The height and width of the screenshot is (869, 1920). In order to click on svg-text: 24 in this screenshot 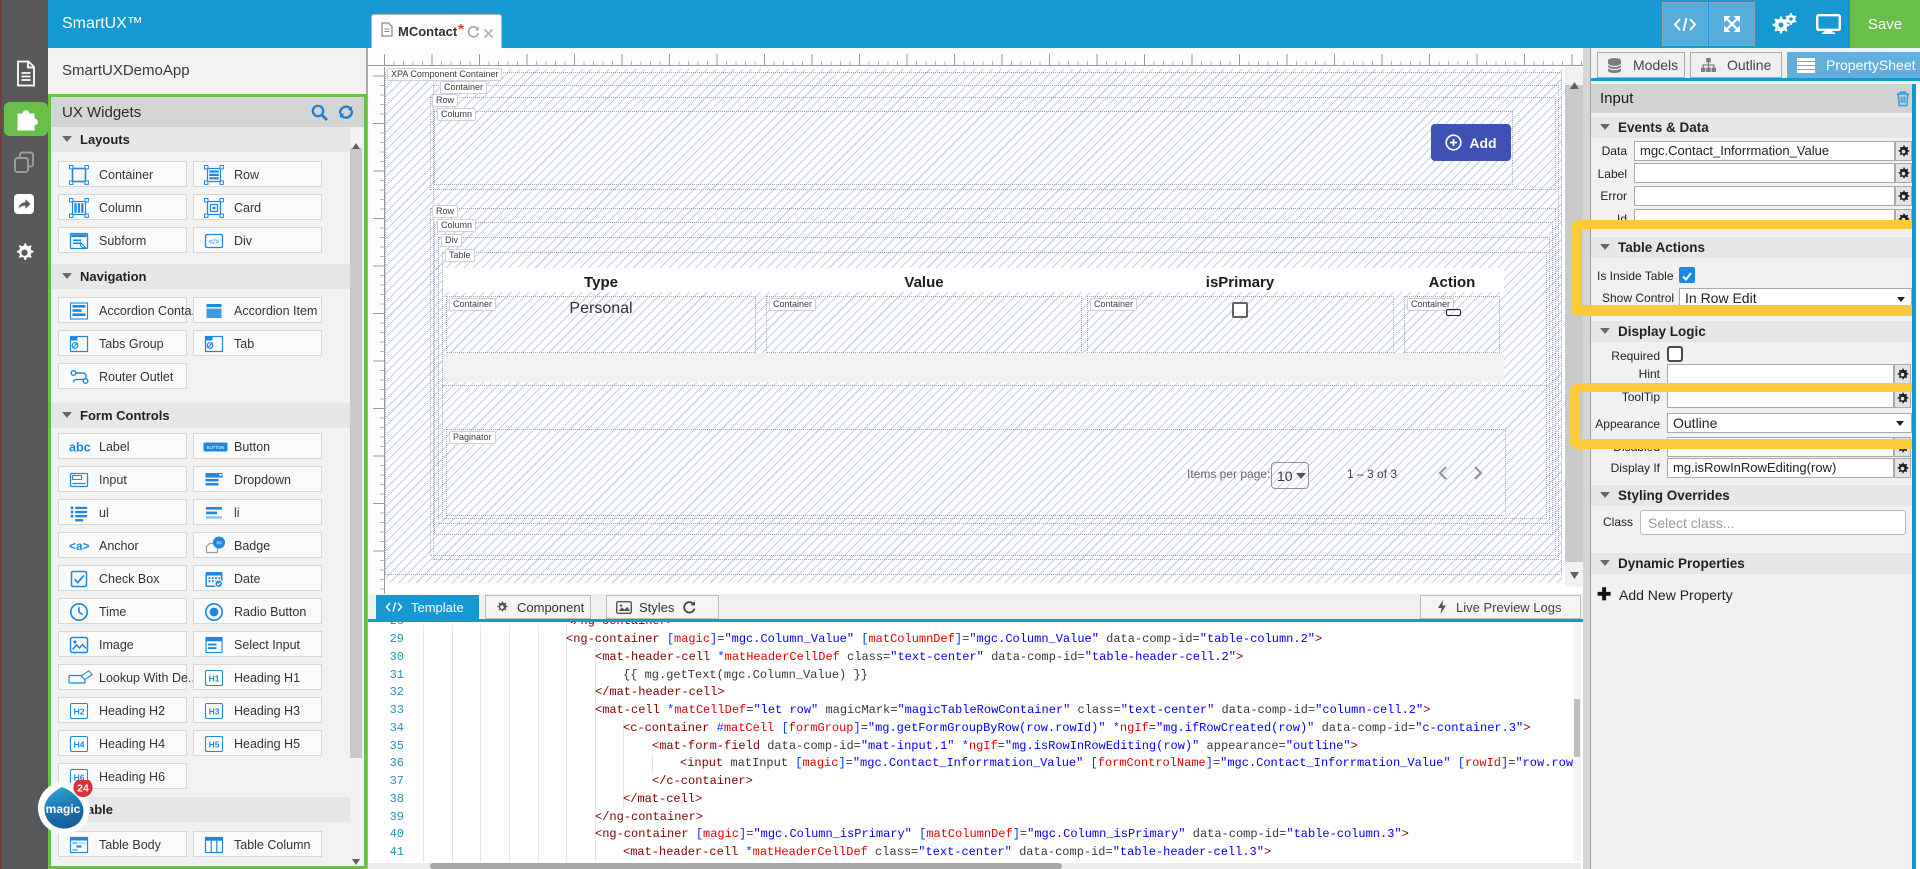, I will do `click(83, 788)`.